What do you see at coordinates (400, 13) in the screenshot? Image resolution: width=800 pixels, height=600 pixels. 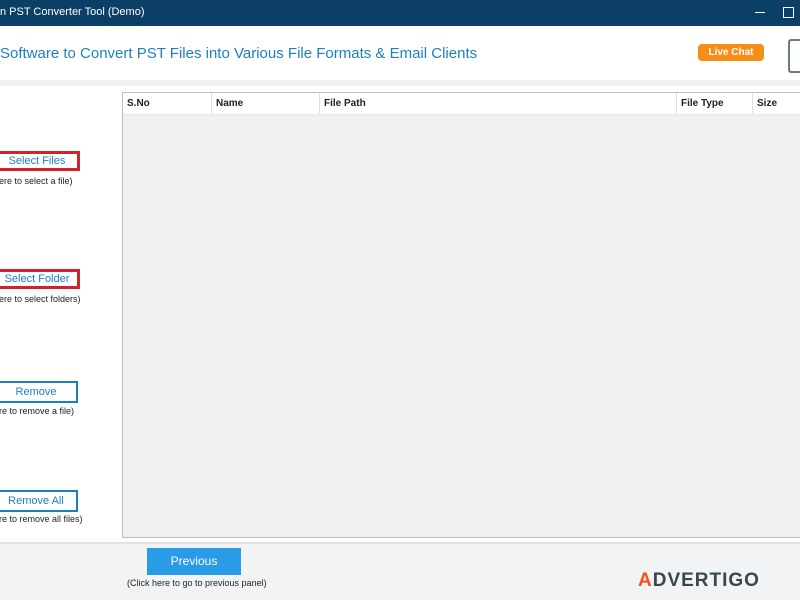 I see `title-bar: n PST Converter Tool (Demo)` at bounding box center [400, 13].